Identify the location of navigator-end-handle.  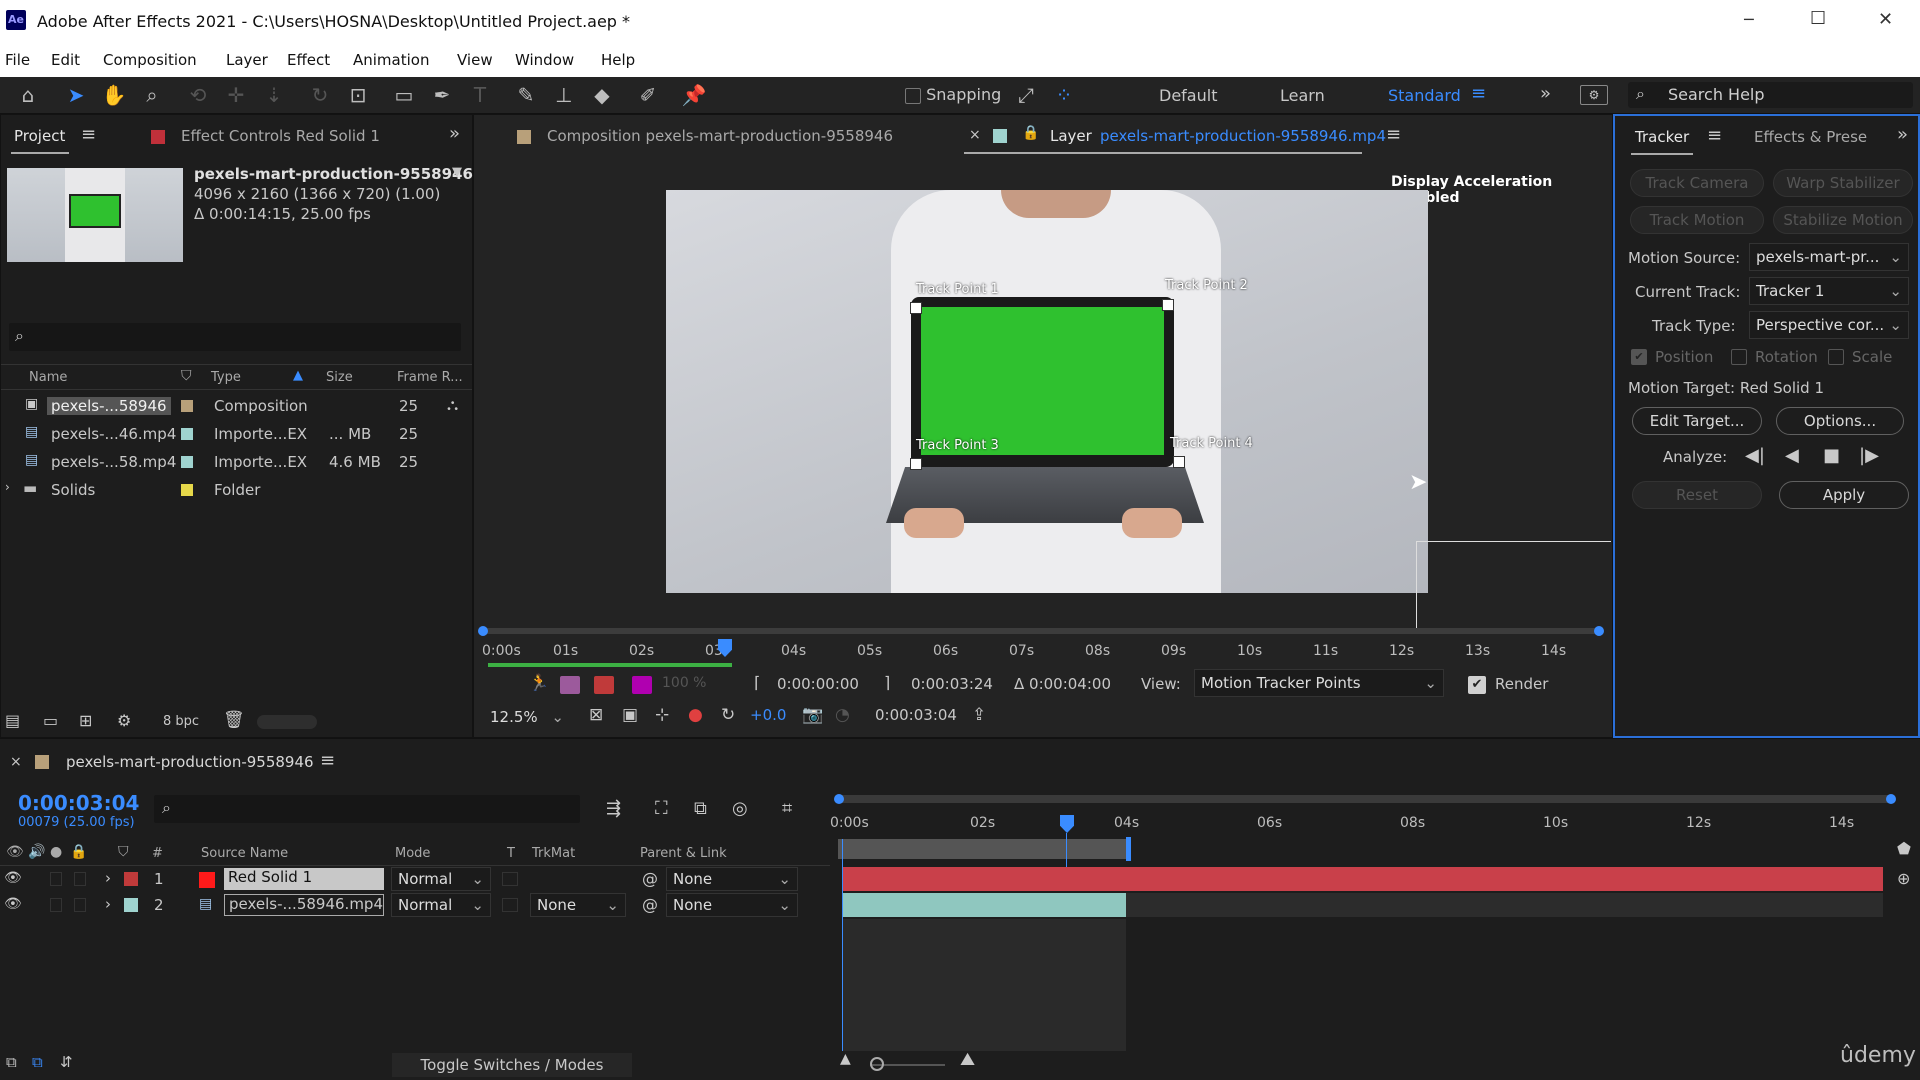
(1599, 631).